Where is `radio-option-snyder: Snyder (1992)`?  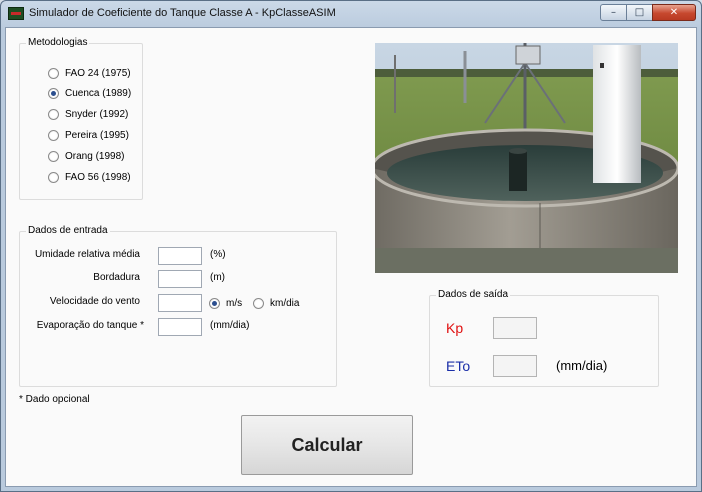
radio-option-snyder: Snyder (1992) is located at coordinates (88, 114).